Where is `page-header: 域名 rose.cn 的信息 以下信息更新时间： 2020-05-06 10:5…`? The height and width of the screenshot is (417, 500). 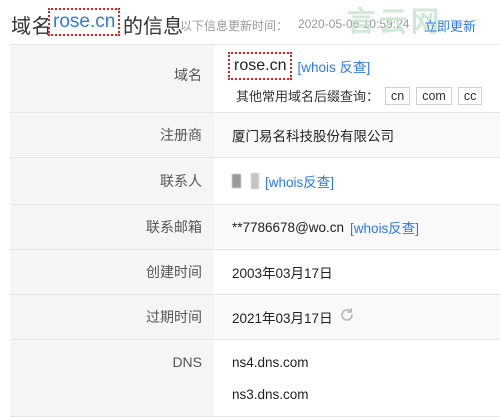 page-header: 域名 rose.cn 的信息 以下信息更新时间： 2020-05-06 10:5… is located at coordinates (250, 22).